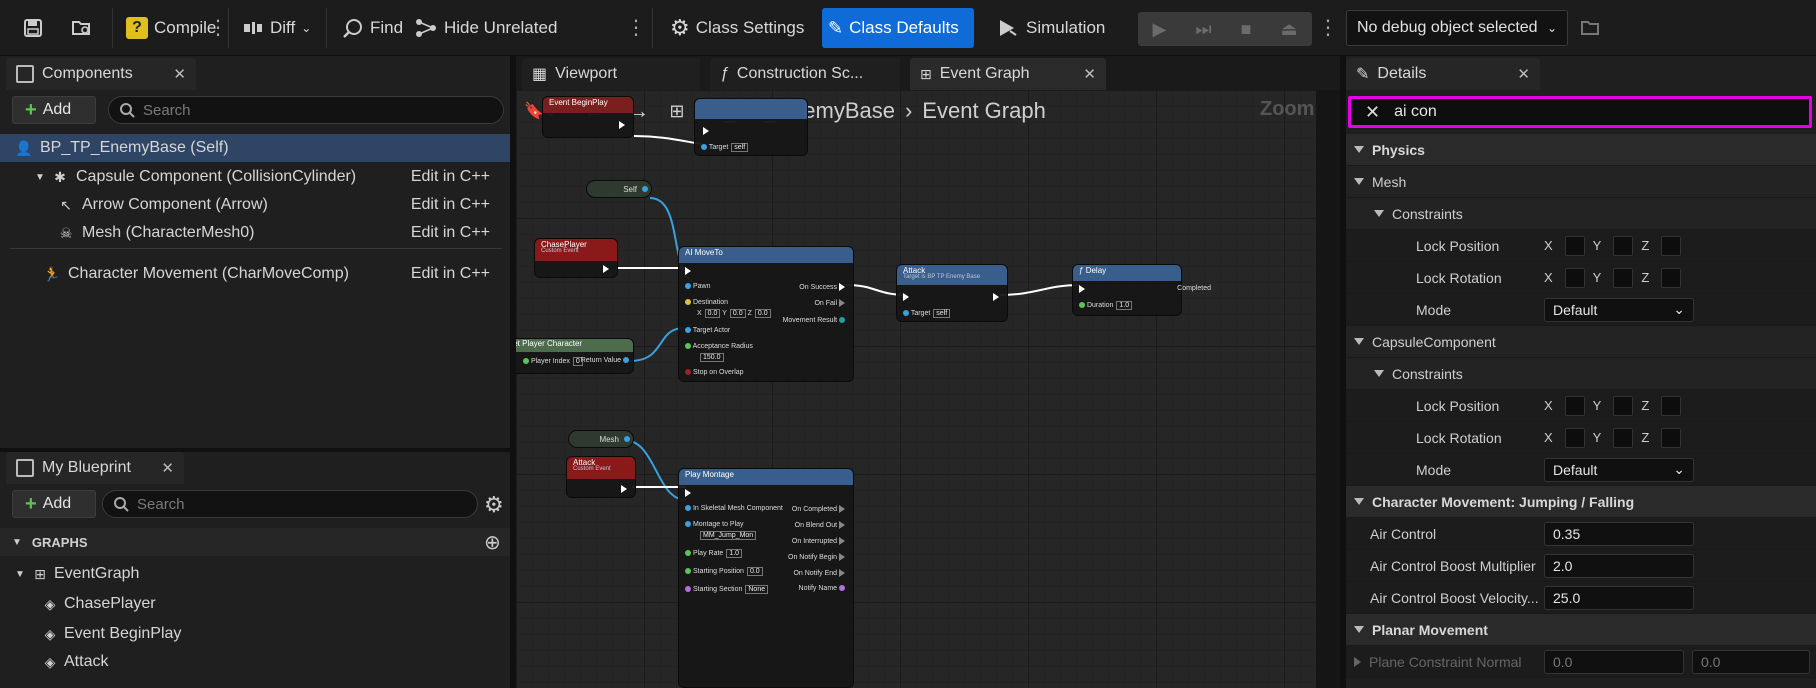 The image size is (1816, 688). What do you see at coordinates (1328, 28) in the screenshot?
I see `play-options-menu: ⋮` at bounding box center [1328, 28].